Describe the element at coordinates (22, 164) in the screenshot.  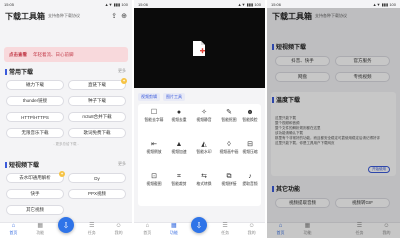
I see `section-title-video: 短视频下载` at that location.